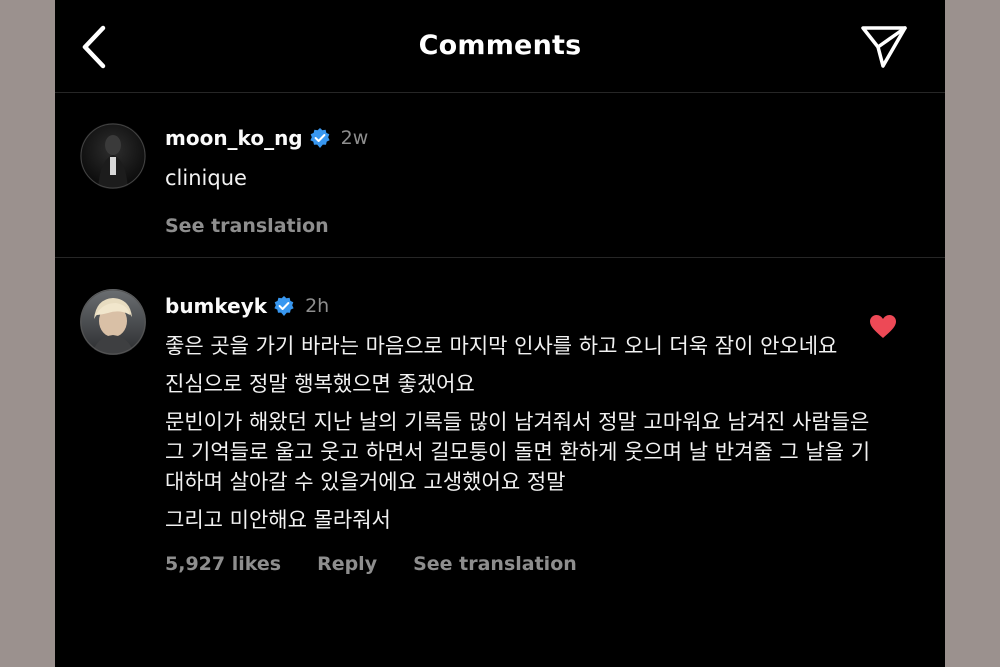 The width and height of the screenshot is (1000, 667). What do you see at coordinates (216, 306) in the screenshot?
I see `username: bumkeyk` at bounding box center [216, 306].